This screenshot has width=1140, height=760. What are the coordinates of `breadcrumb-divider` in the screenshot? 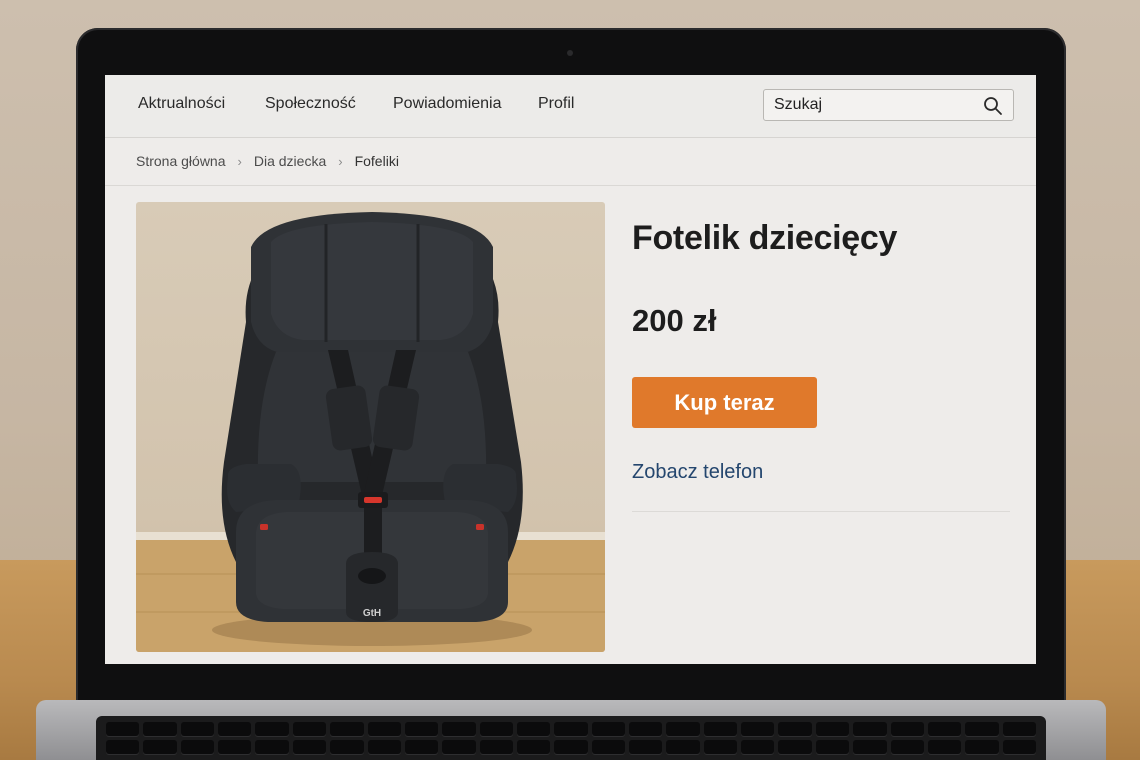 It's located at (570, 185).